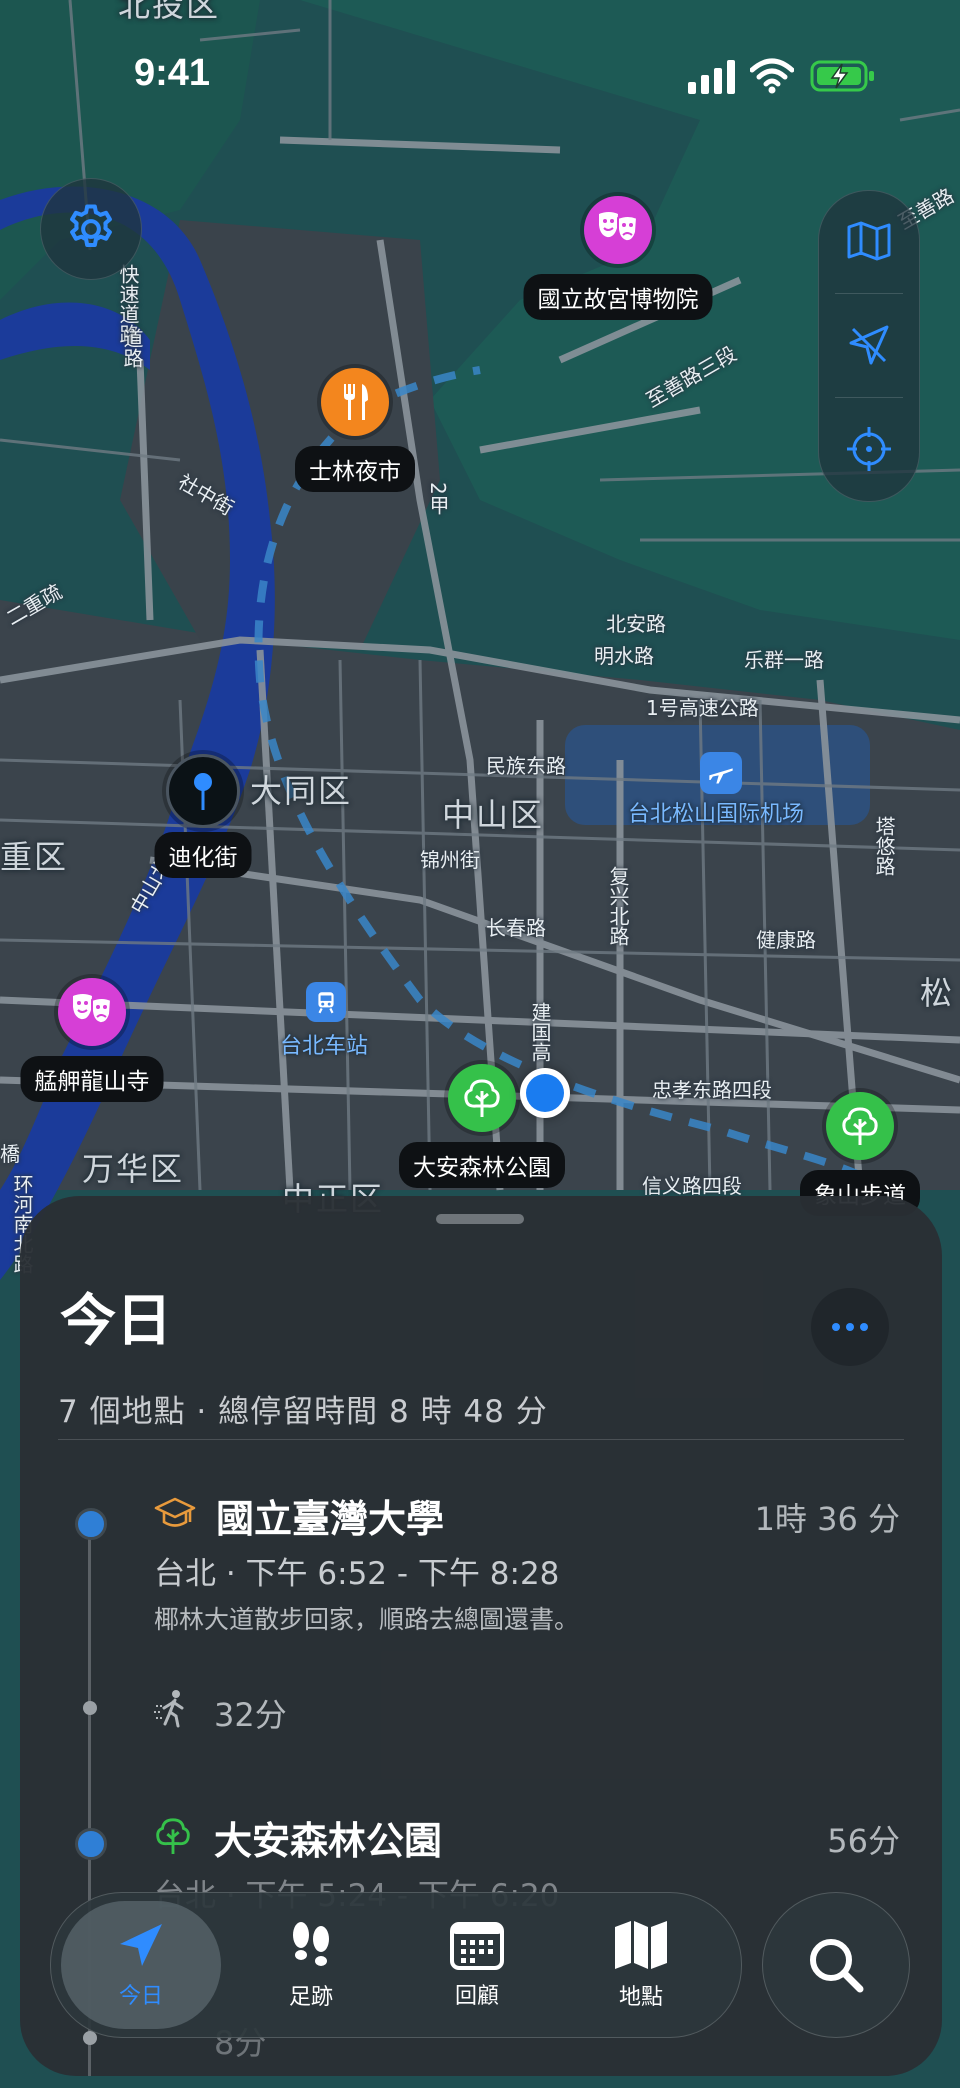 The width and height of the screenshot is (960, 2088). I want to click on pin-label: 國立故宮博物院, so click(618, 297).